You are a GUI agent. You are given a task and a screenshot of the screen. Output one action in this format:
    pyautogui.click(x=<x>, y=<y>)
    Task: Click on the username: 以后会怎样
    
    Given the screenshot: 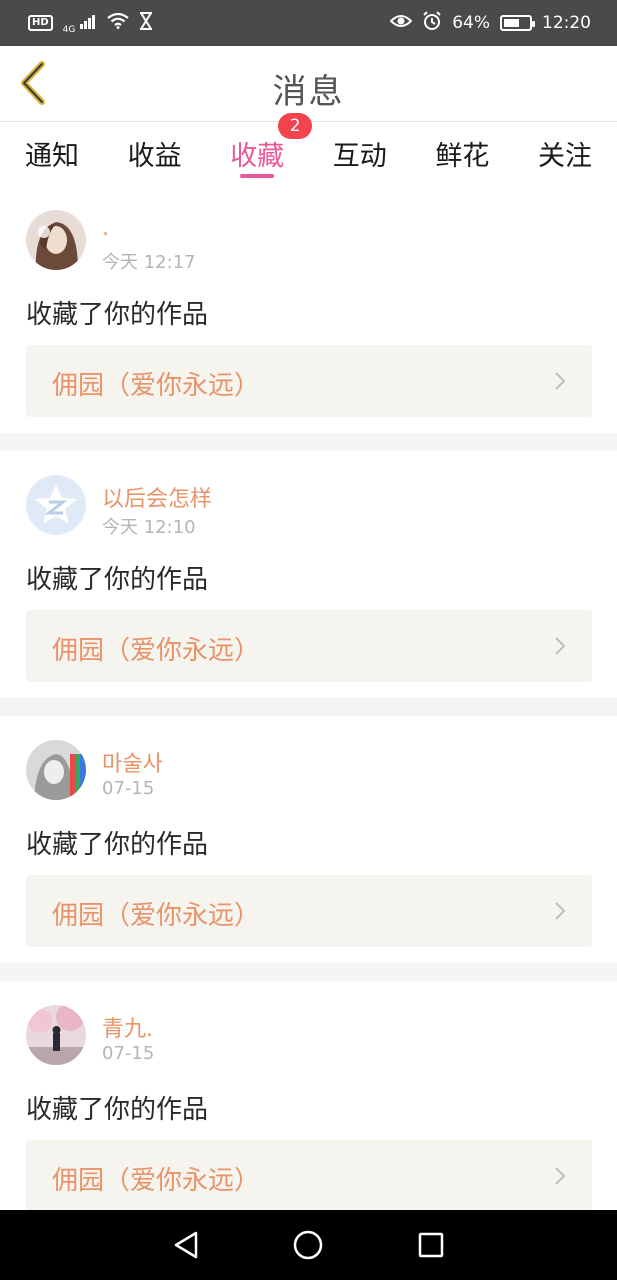 What is the action you would take?
    pyautogui.click(x=157, y=497)
    